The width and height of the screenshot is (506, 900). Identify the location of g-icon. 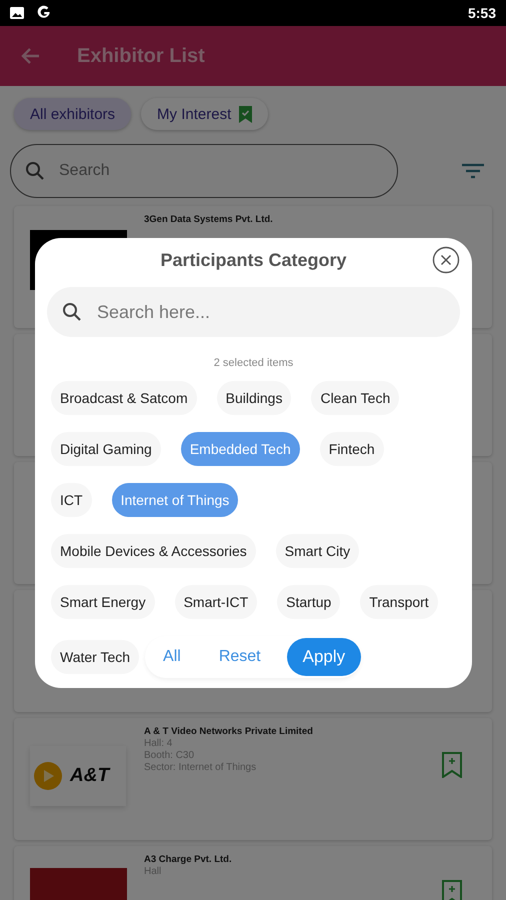
(44, 13).